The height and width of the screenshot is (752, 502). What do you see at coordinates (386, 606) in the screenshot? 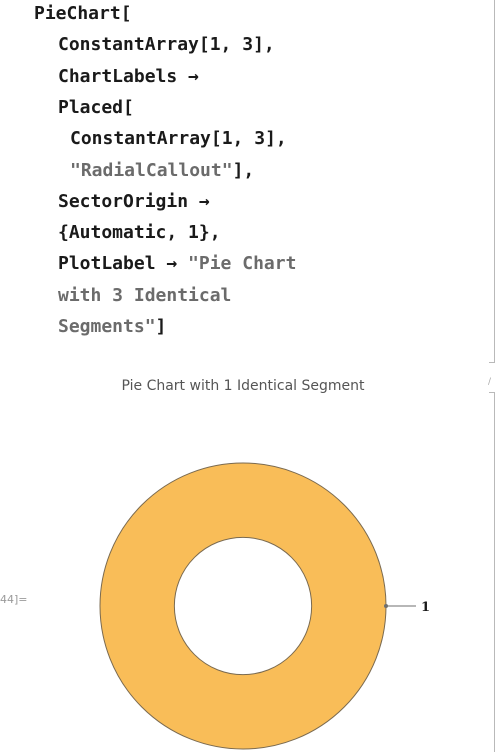
I see `callout-dot` at bounding box center [386, 606].